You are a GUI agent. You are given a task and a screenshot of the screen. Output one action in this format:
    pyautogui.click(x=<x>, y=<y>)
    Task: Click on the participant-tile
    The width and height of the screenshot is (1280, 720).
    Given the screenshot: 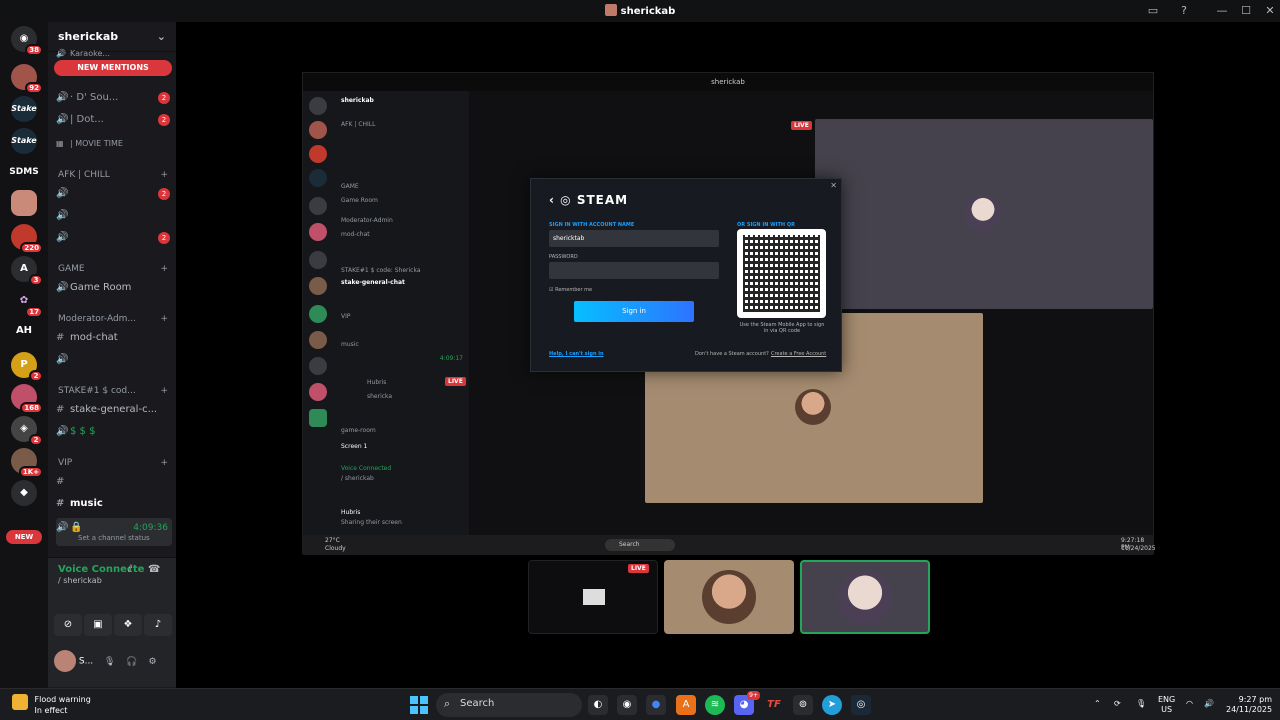 What is the action you would take?
    pyautogui.click(x=984, y=214)
    